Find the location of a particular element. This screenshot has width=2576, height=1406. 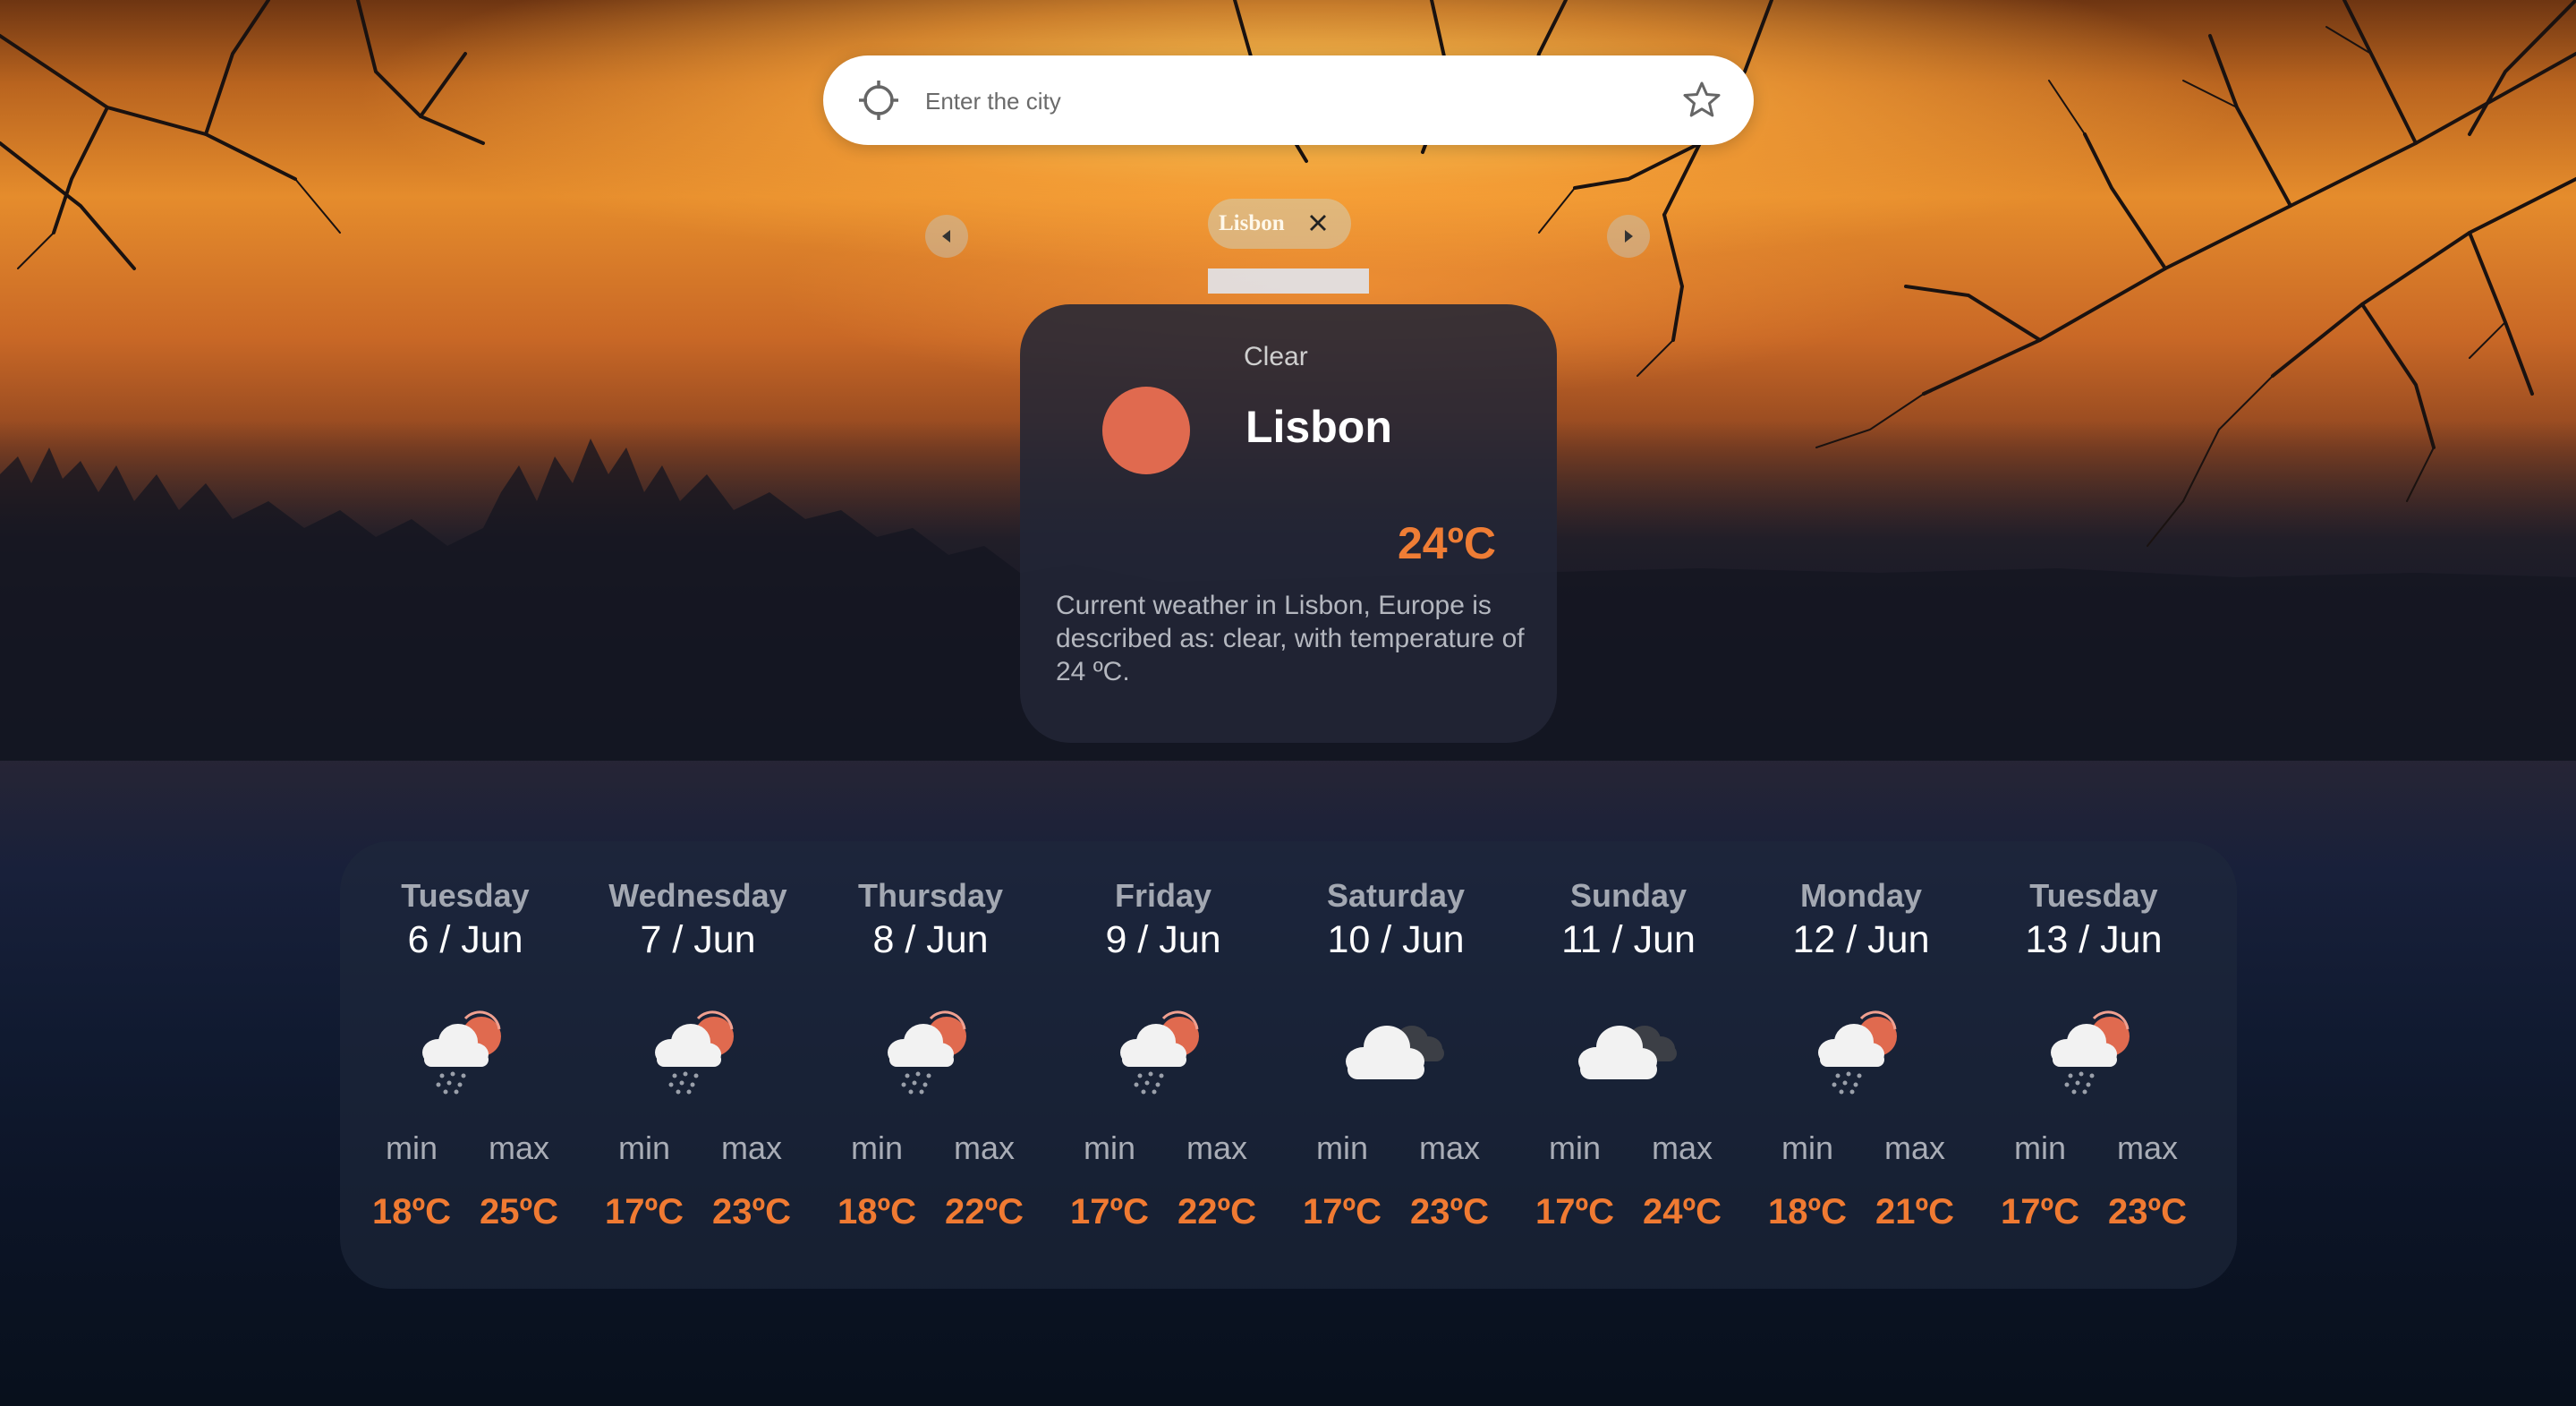

forecast-max-temp: 24ºC is located at coordinates (1682, 1211).